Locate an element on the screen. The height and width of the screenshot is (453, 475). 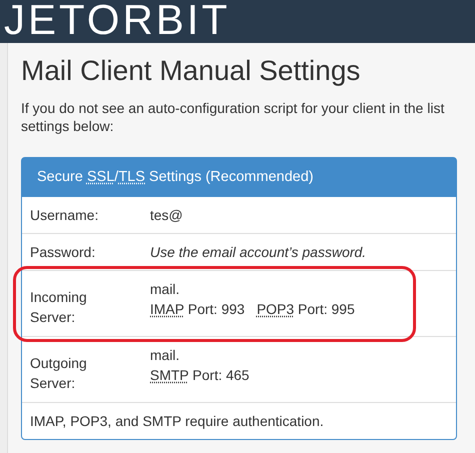
intro-text: If you do not see an auto-configuration script for your client in the list is located at coordinates (233, 108).